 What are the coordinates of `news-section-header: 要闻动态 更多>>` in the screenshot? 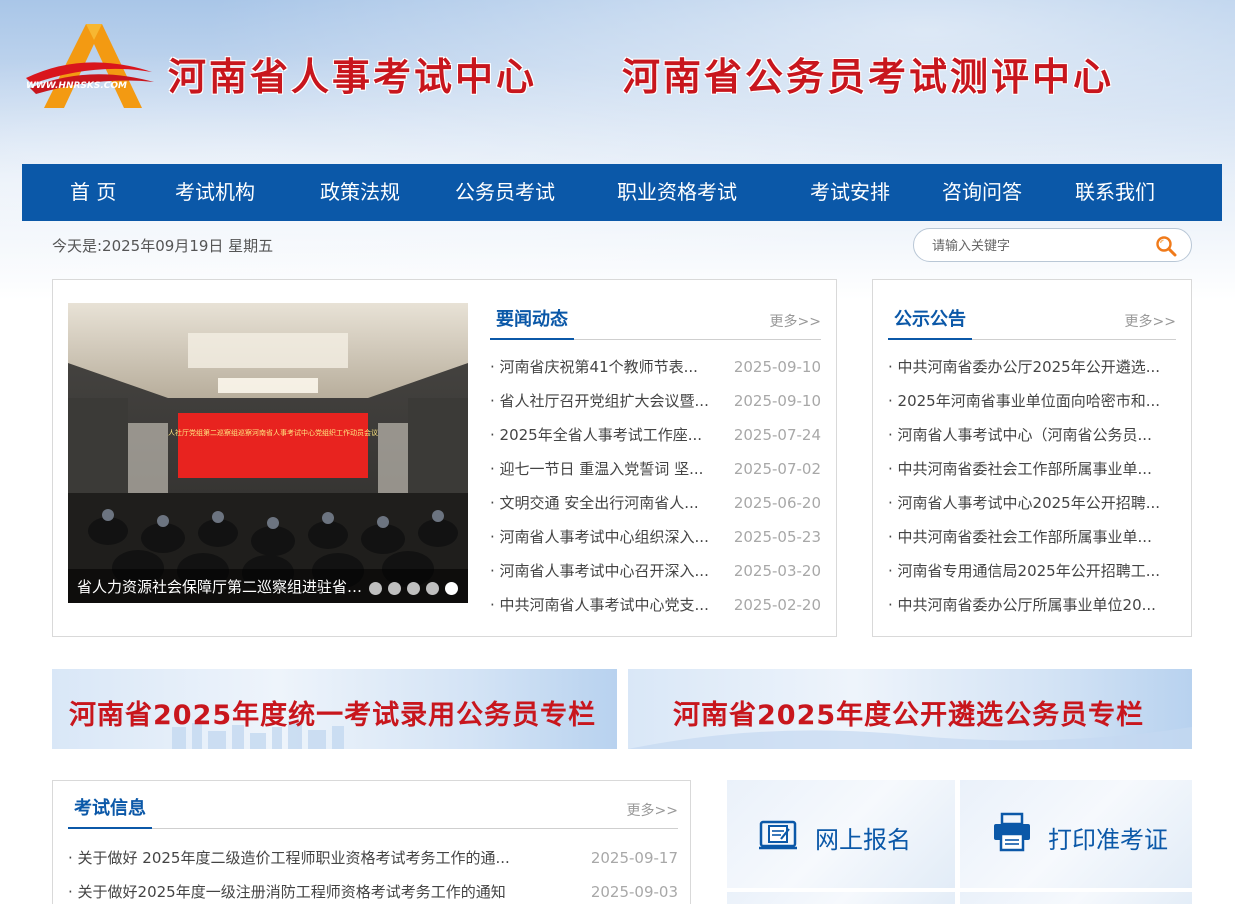 It's located at (655, 320).